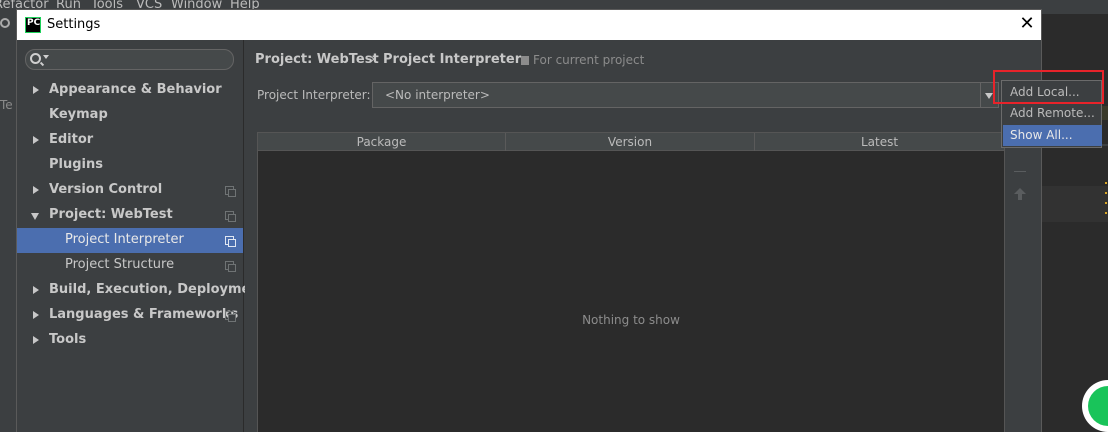  Describe the element at coordinates (1020, 171) in the screenshot. I see `minus-icon` at that location.